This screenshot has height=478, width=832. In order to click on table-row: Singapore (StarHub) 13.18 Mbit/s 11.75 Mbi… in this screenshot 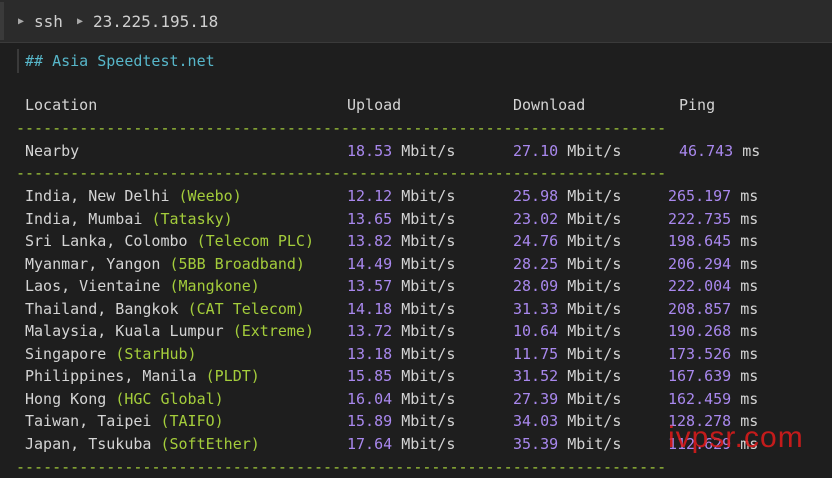, I will do `click(416, 354)`.